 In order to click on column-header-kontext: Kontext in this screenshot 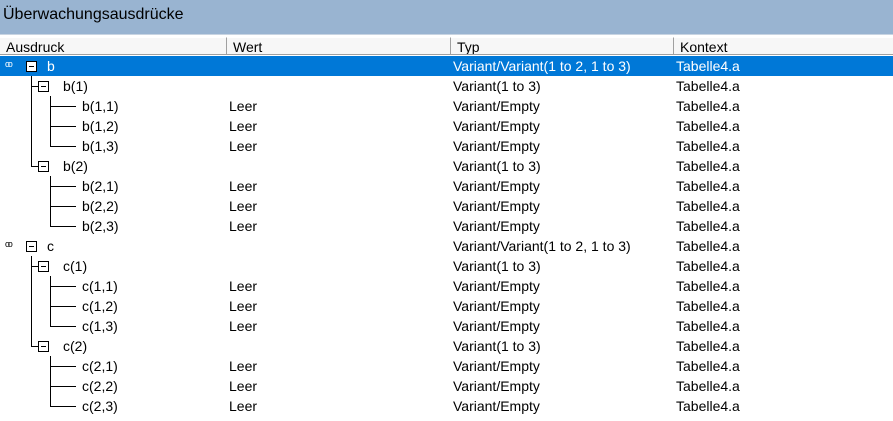, I will do `click(783, 46)`.